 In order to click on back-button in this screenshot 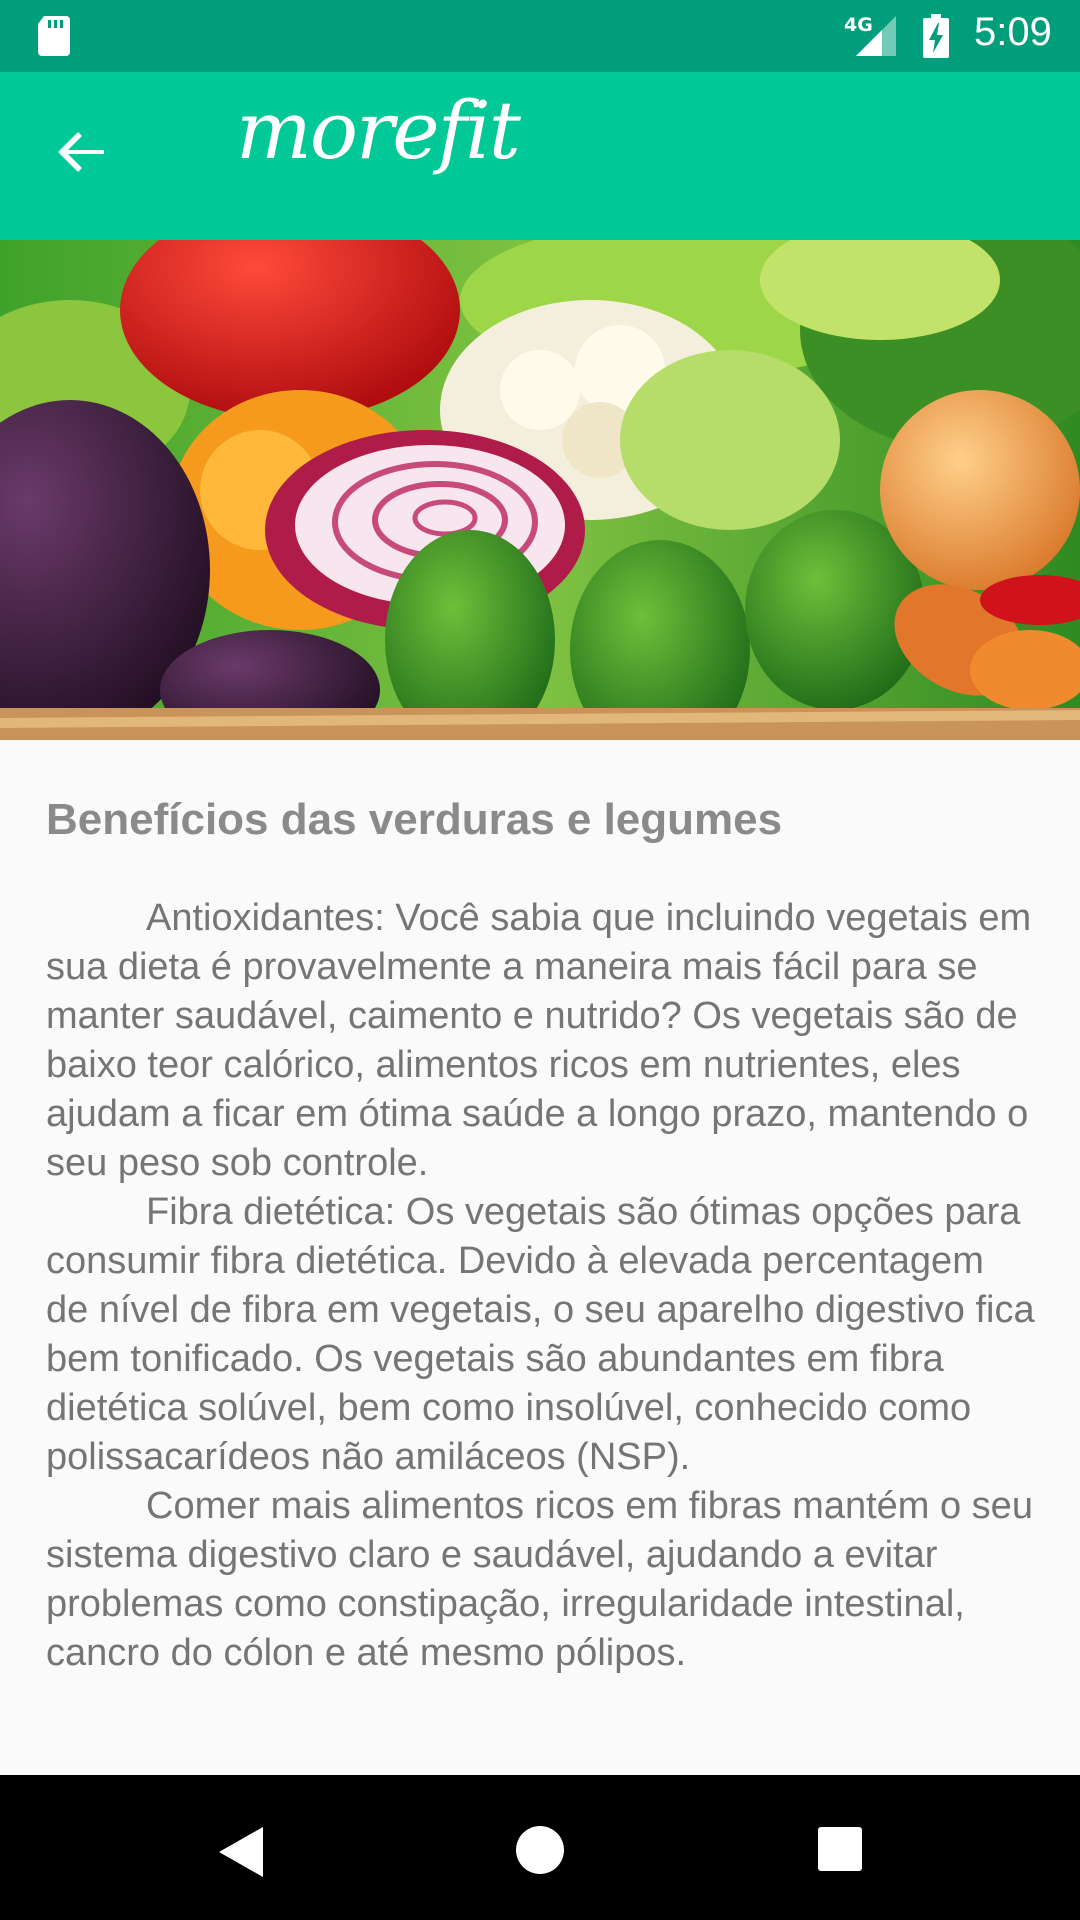, I will do `click(84, 152)`.